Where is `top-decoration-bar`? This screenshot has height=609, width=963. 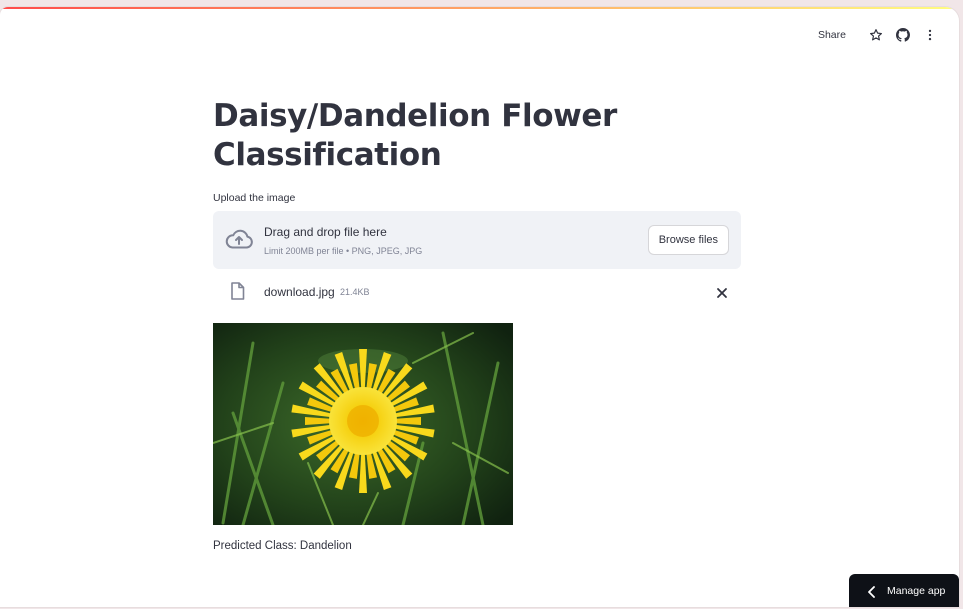 top-decoration-bar is located at coordinates (479, 8).